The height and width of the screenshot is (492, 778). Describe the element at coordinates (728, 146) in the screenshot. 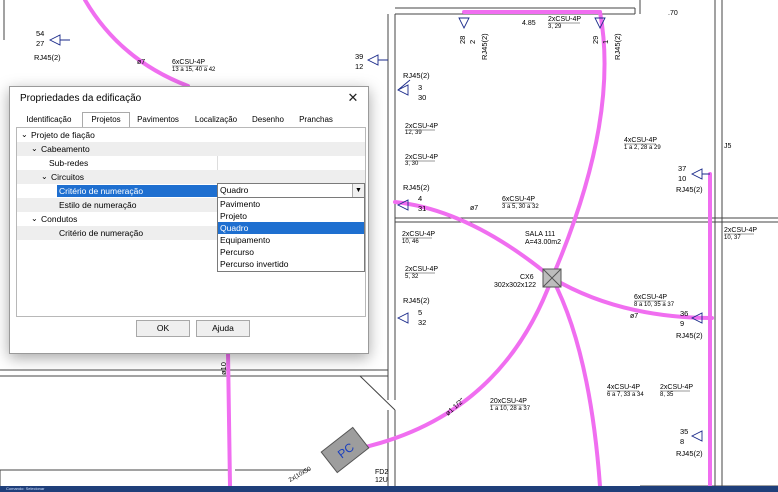

I see `wall-label: J5` at that location.